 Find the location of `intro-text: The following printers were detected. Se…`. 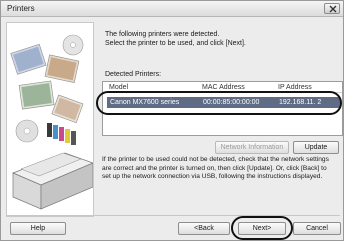

intro-text: The following printers were detected. Se… is located at coordinates (220, 39).